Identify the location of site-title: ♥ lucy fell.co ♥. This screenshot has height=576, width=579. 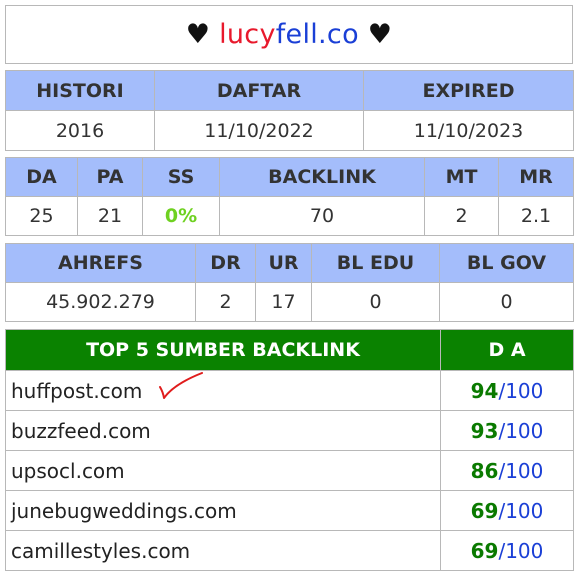
(289, 34).